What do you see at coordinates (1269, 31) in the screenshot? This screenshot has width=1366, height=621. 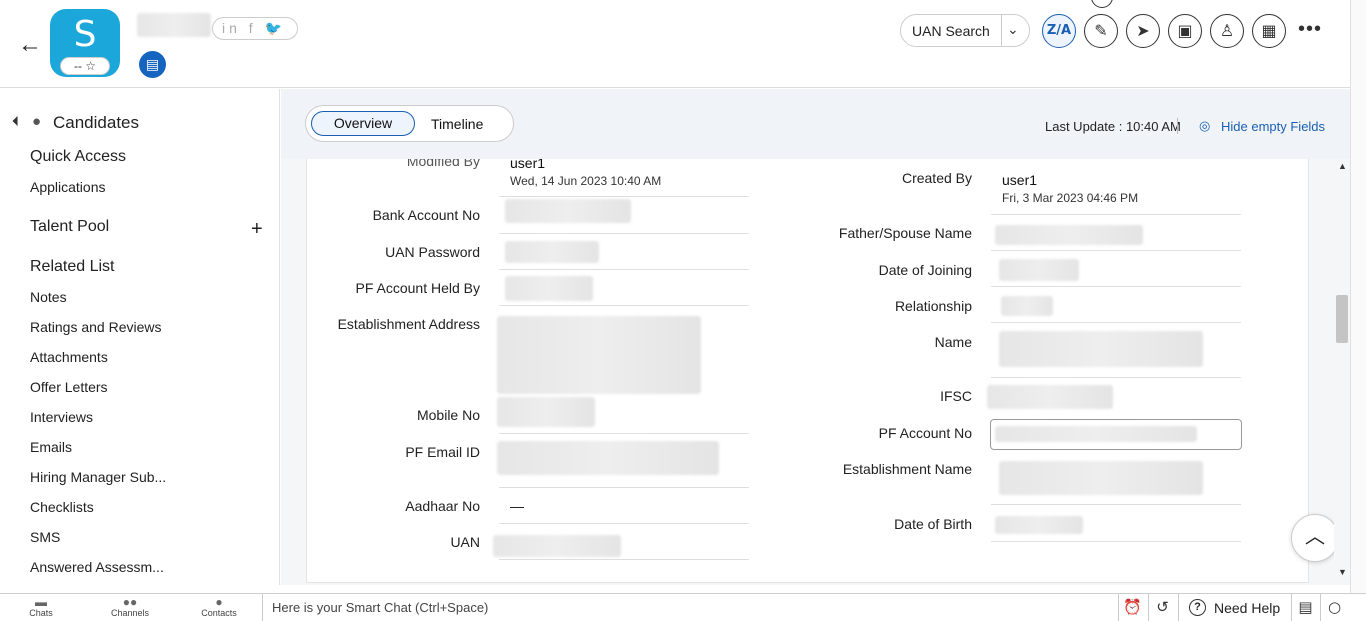 I see `calendar-icon: ▦` at bounding box center [1269, 31].